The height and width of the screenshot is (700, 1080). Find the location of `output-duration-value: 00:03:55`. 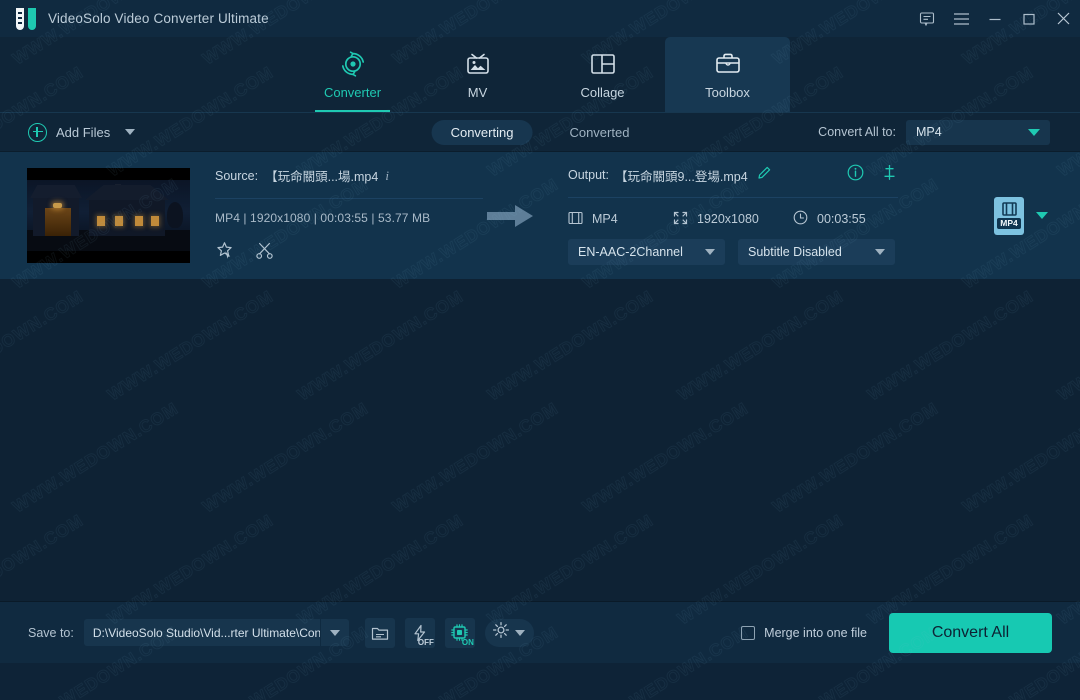

output-duration-value: 00:03:55 is located at coordinates (841, 219).